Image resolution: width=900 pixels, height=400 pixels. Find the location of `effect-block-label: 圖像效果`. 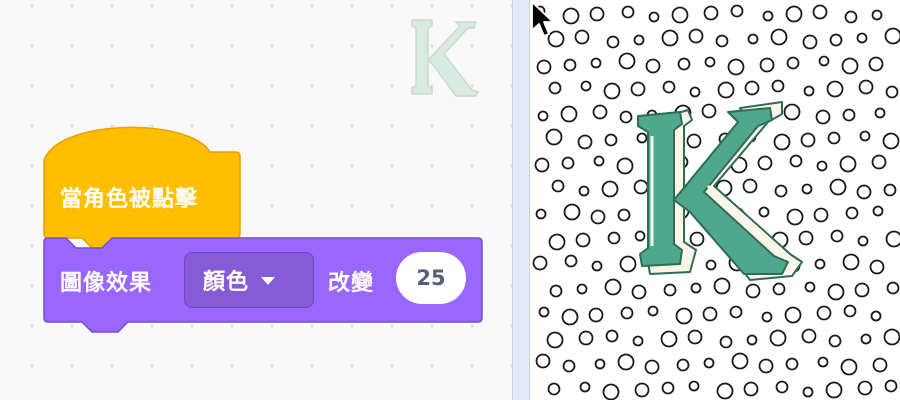

effect-block-label: 圖像效果 is located at coordinates (106, 283).